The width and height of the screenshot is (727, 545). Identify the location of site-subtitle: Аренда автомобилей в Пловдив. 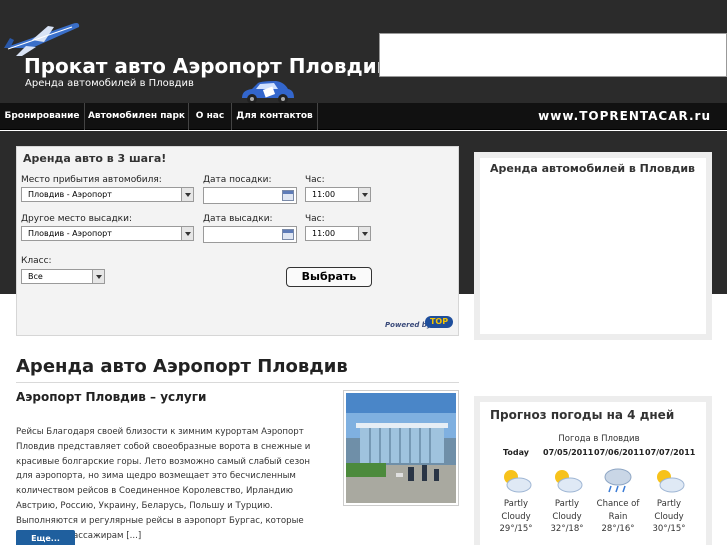
(109, 83).